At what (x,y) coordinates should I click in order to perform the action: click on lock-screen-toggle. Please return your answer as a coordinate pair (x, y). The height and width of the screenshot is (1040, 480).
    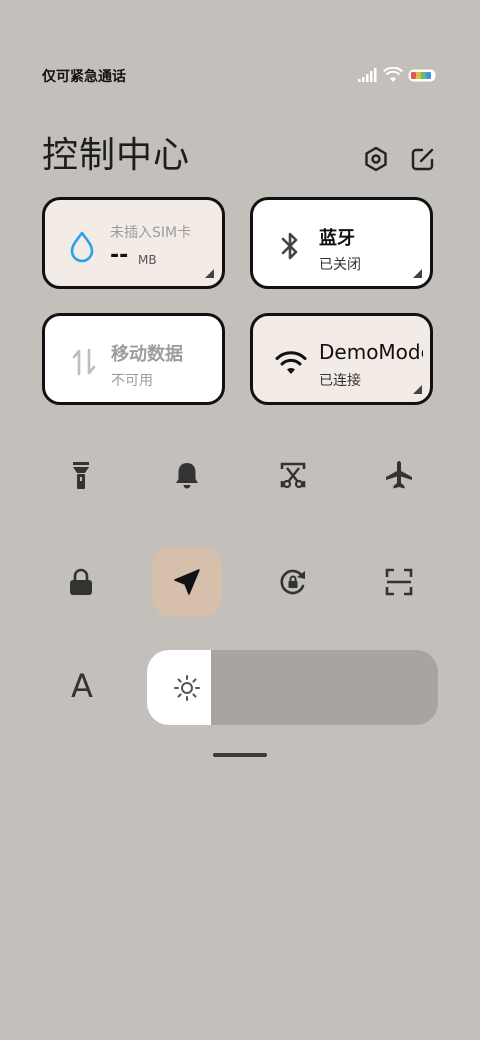
    Looking at the image, I should click on (81, 582).